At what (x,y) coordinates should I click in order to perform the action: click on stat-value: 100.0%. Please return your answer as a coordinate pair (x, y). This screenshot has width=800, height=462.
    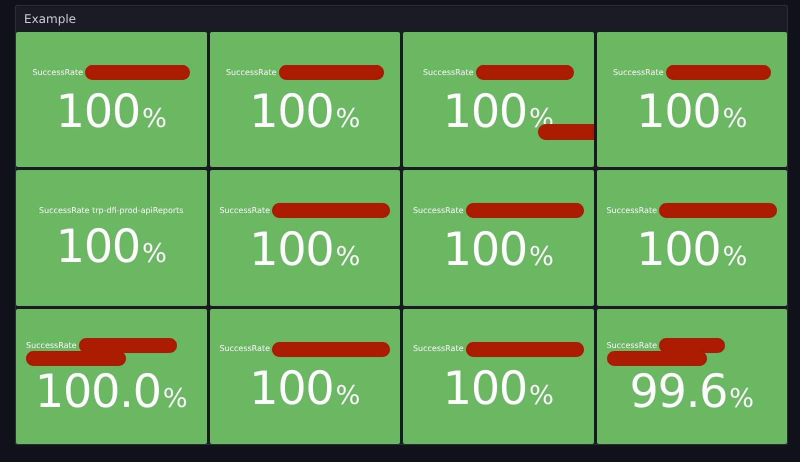
    Looking at the image, I should click on (111, 391).